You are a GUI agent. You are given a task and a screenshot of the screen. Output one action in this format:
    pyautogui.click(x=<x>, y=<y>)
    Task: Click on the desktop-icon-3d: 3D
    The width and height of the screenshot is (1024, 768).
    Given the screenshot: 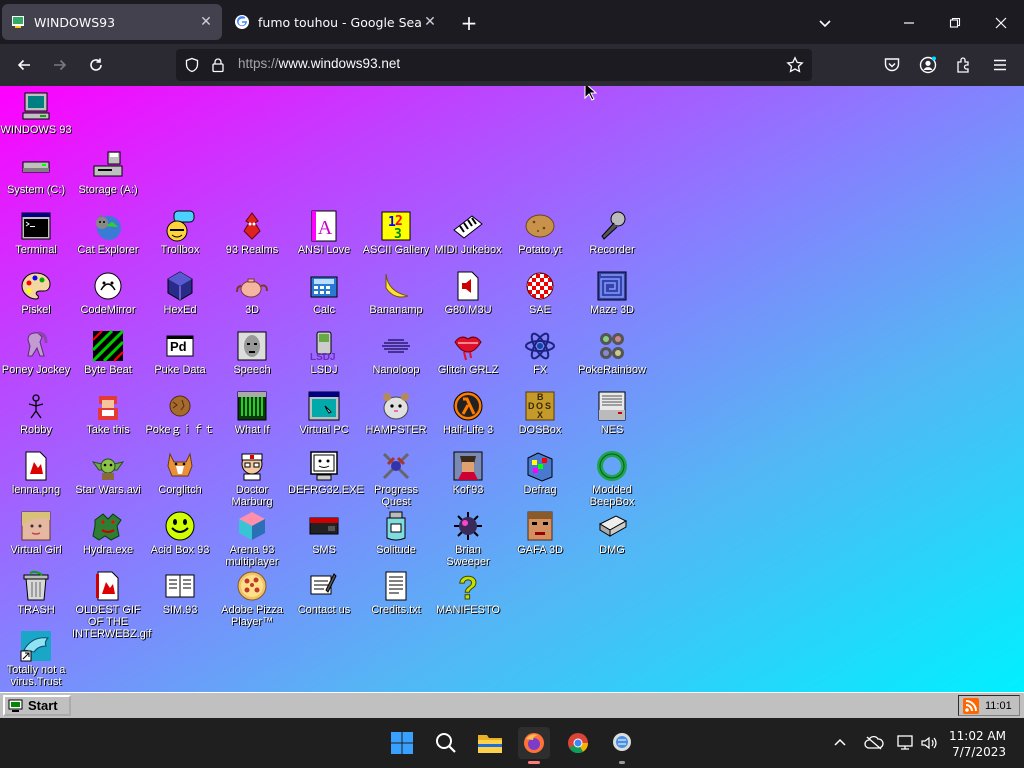 What is the action you would take?
    pyautogui.click(x=252, y=293)
    